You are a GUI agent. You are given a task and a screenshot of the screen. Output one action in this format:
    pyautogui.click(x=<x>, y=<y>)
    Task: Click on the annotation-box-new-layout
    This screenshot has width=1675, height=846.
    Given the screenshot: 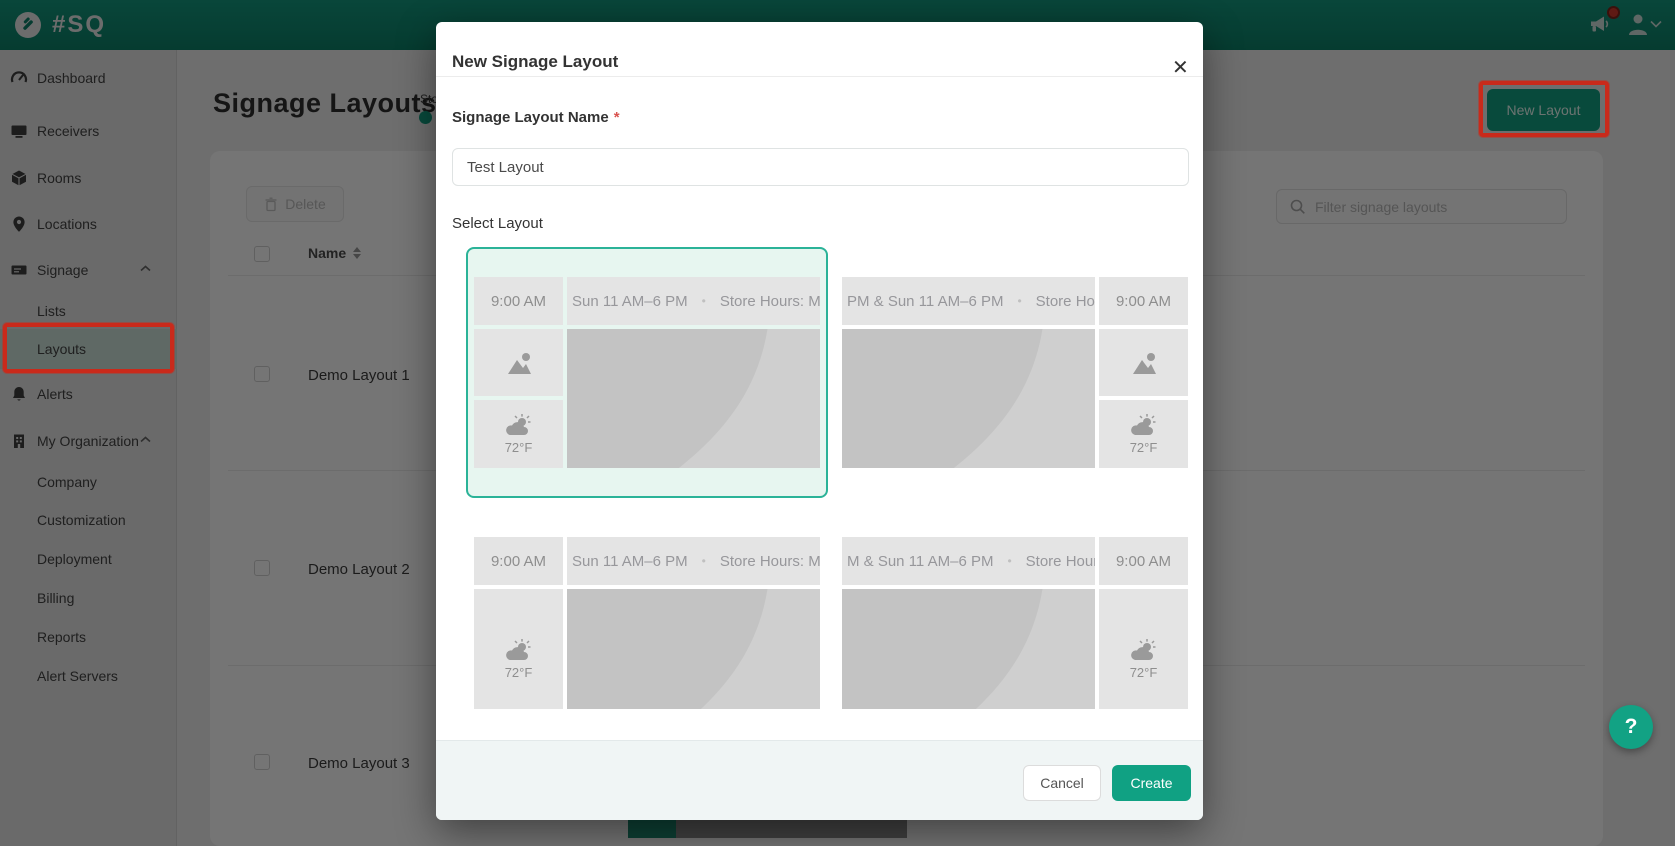 What is the action you would take?
    pyautogui.click(x=1544, y=109)
    